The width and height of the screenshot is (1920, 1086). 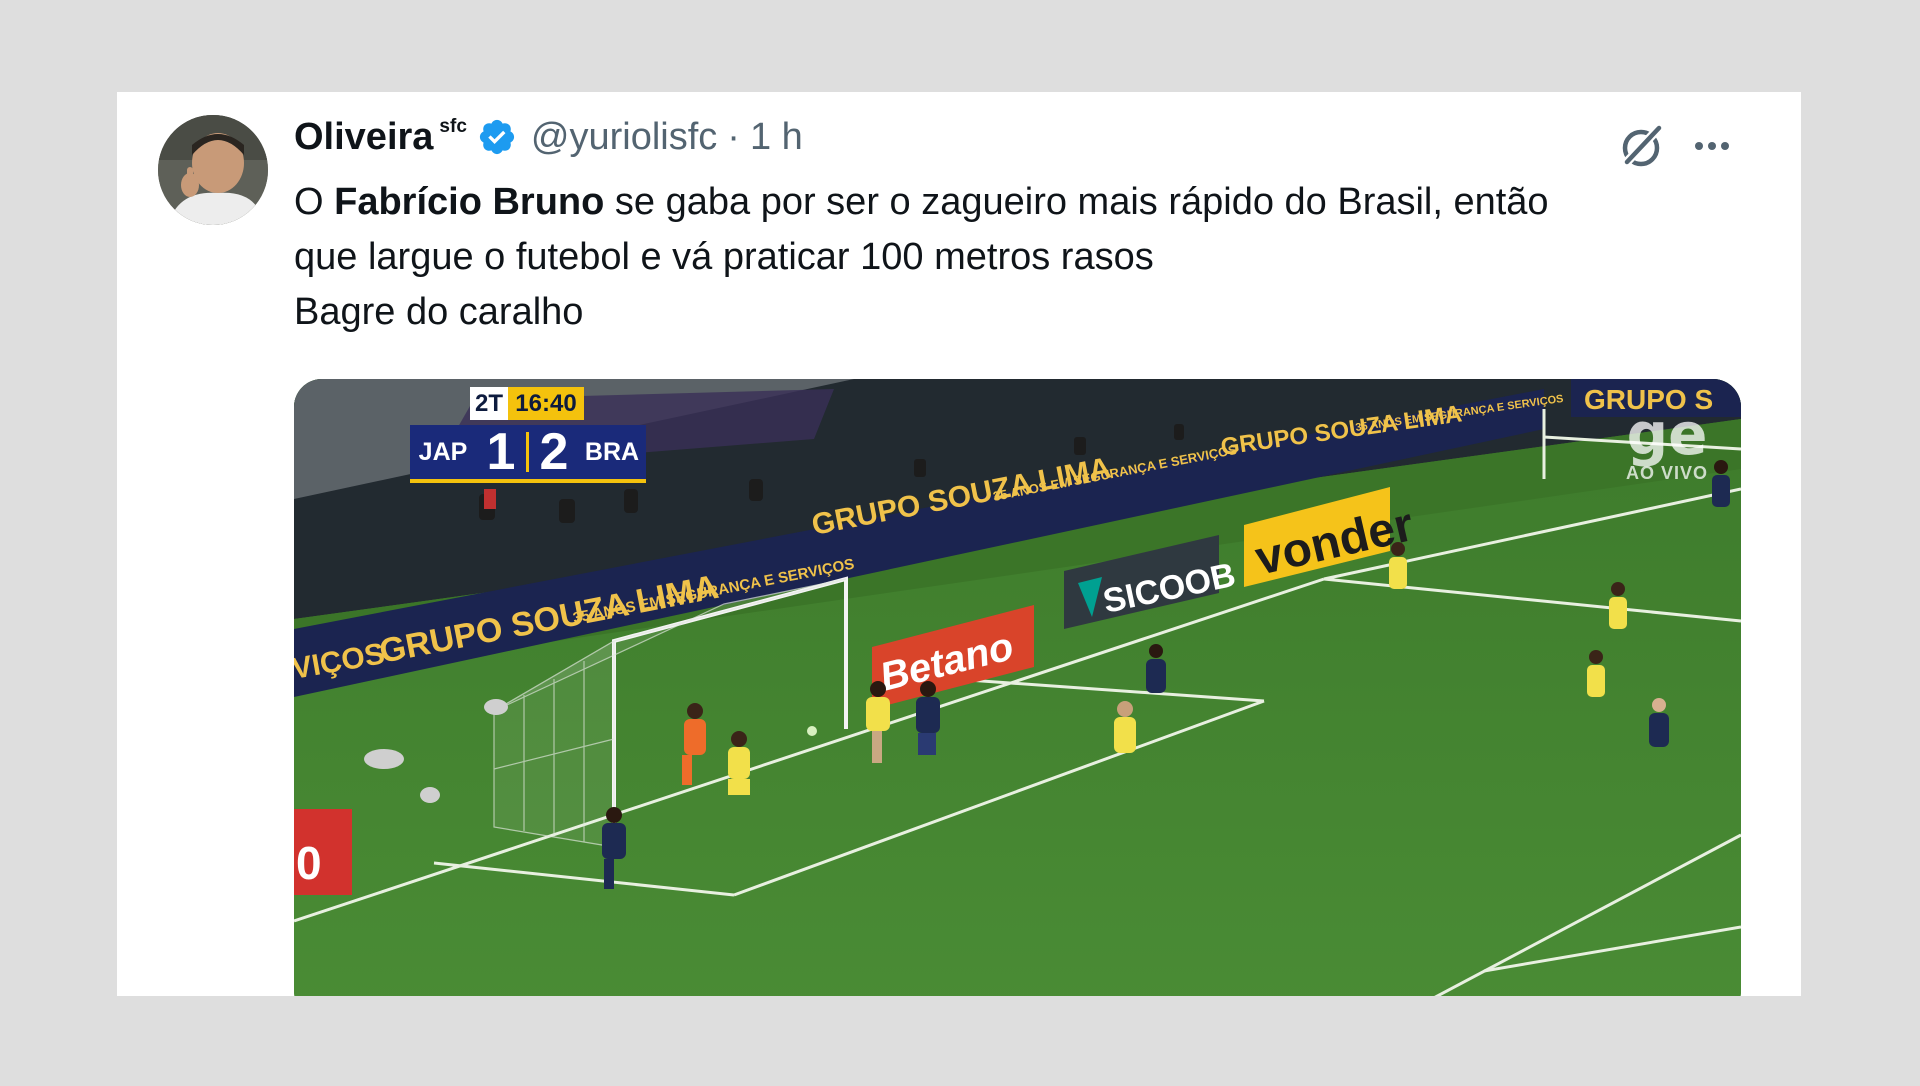 What do you see at coordinates (452, 127) in the screenshot?
I see `author-name-suffix: sfc` at bounding box center [452, 127].